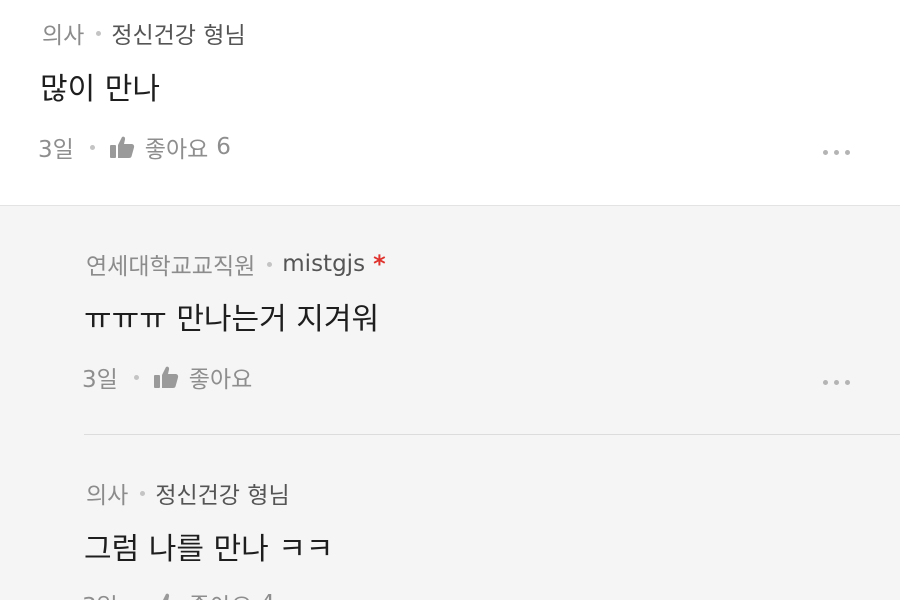  I want to click on like-button: 좋아요, so click(202, 377).